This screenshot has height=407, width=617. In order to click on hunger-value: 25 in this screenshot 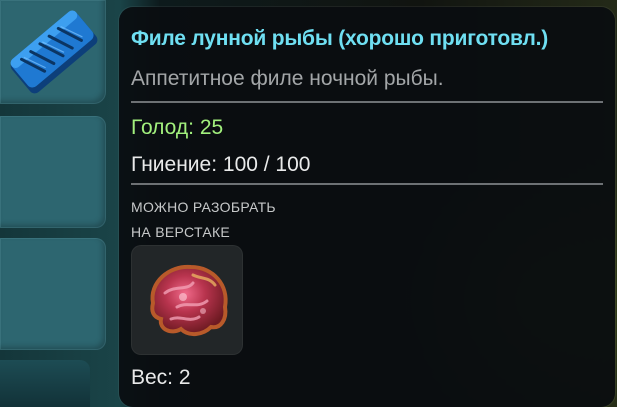, I will do `click(211, 127)`.